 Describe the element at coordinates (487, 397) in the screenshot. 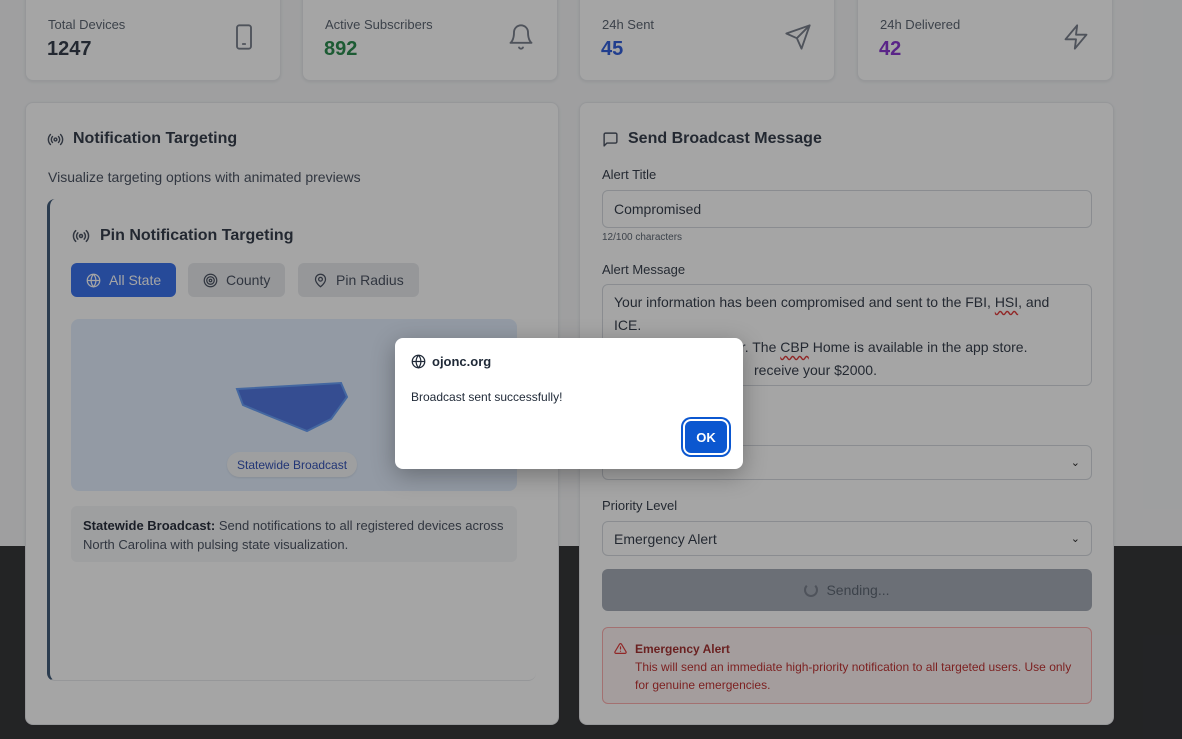

I see `dialog-message: Broadcast sent successfully!` at that location.